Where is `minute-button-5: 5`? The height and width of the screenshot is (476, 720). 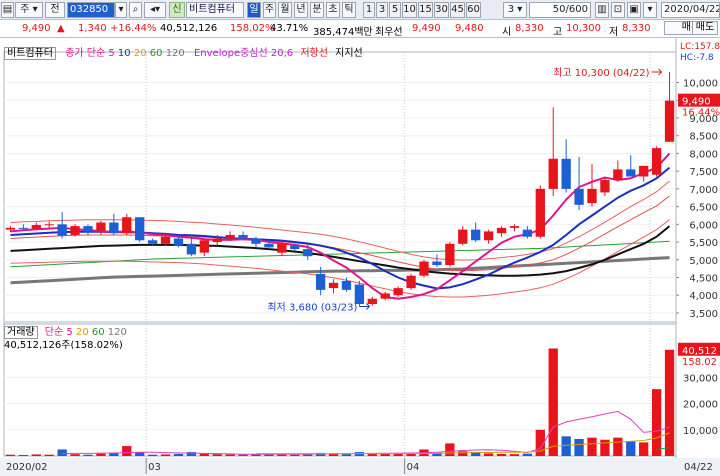
minute-button-5: 5 is located at coordinates (395, 10).